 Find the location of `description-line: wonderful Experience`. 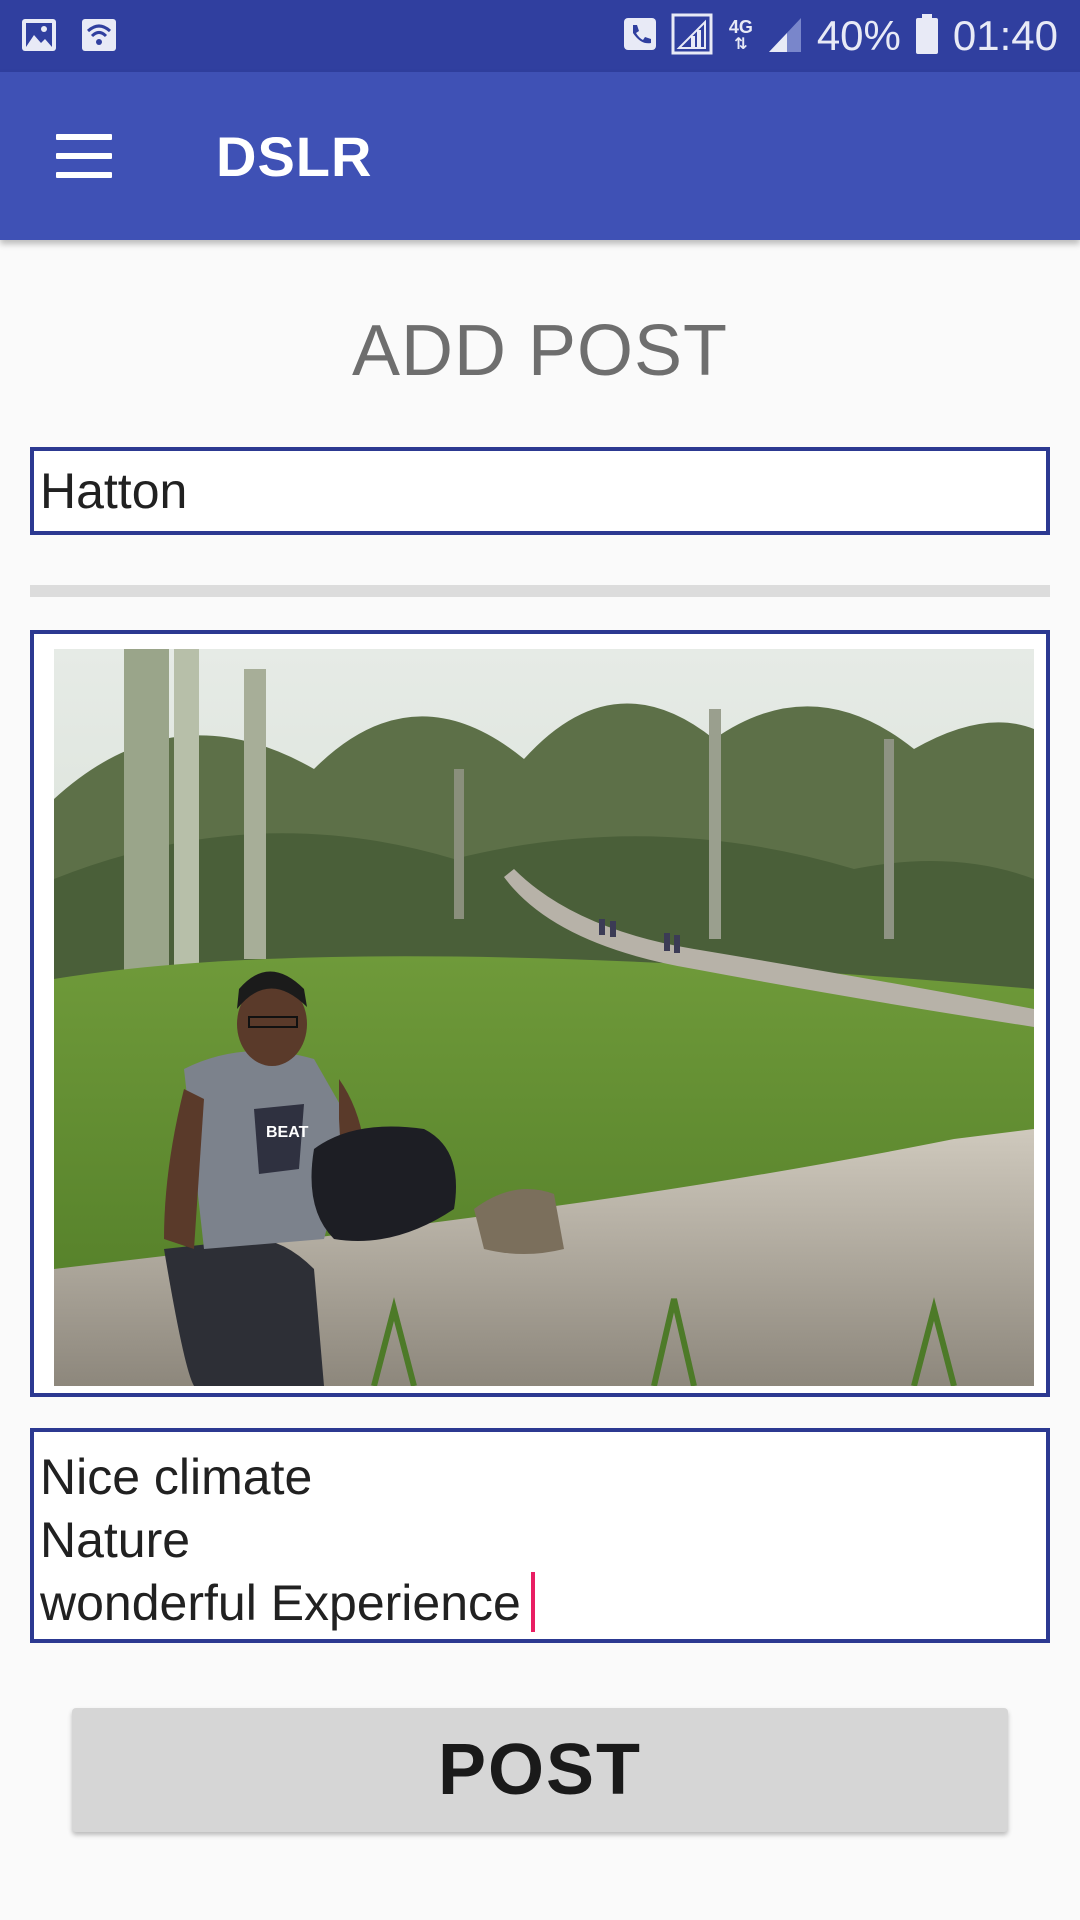

description-line: wonderful Experience is located at coordinates (280, 1603).